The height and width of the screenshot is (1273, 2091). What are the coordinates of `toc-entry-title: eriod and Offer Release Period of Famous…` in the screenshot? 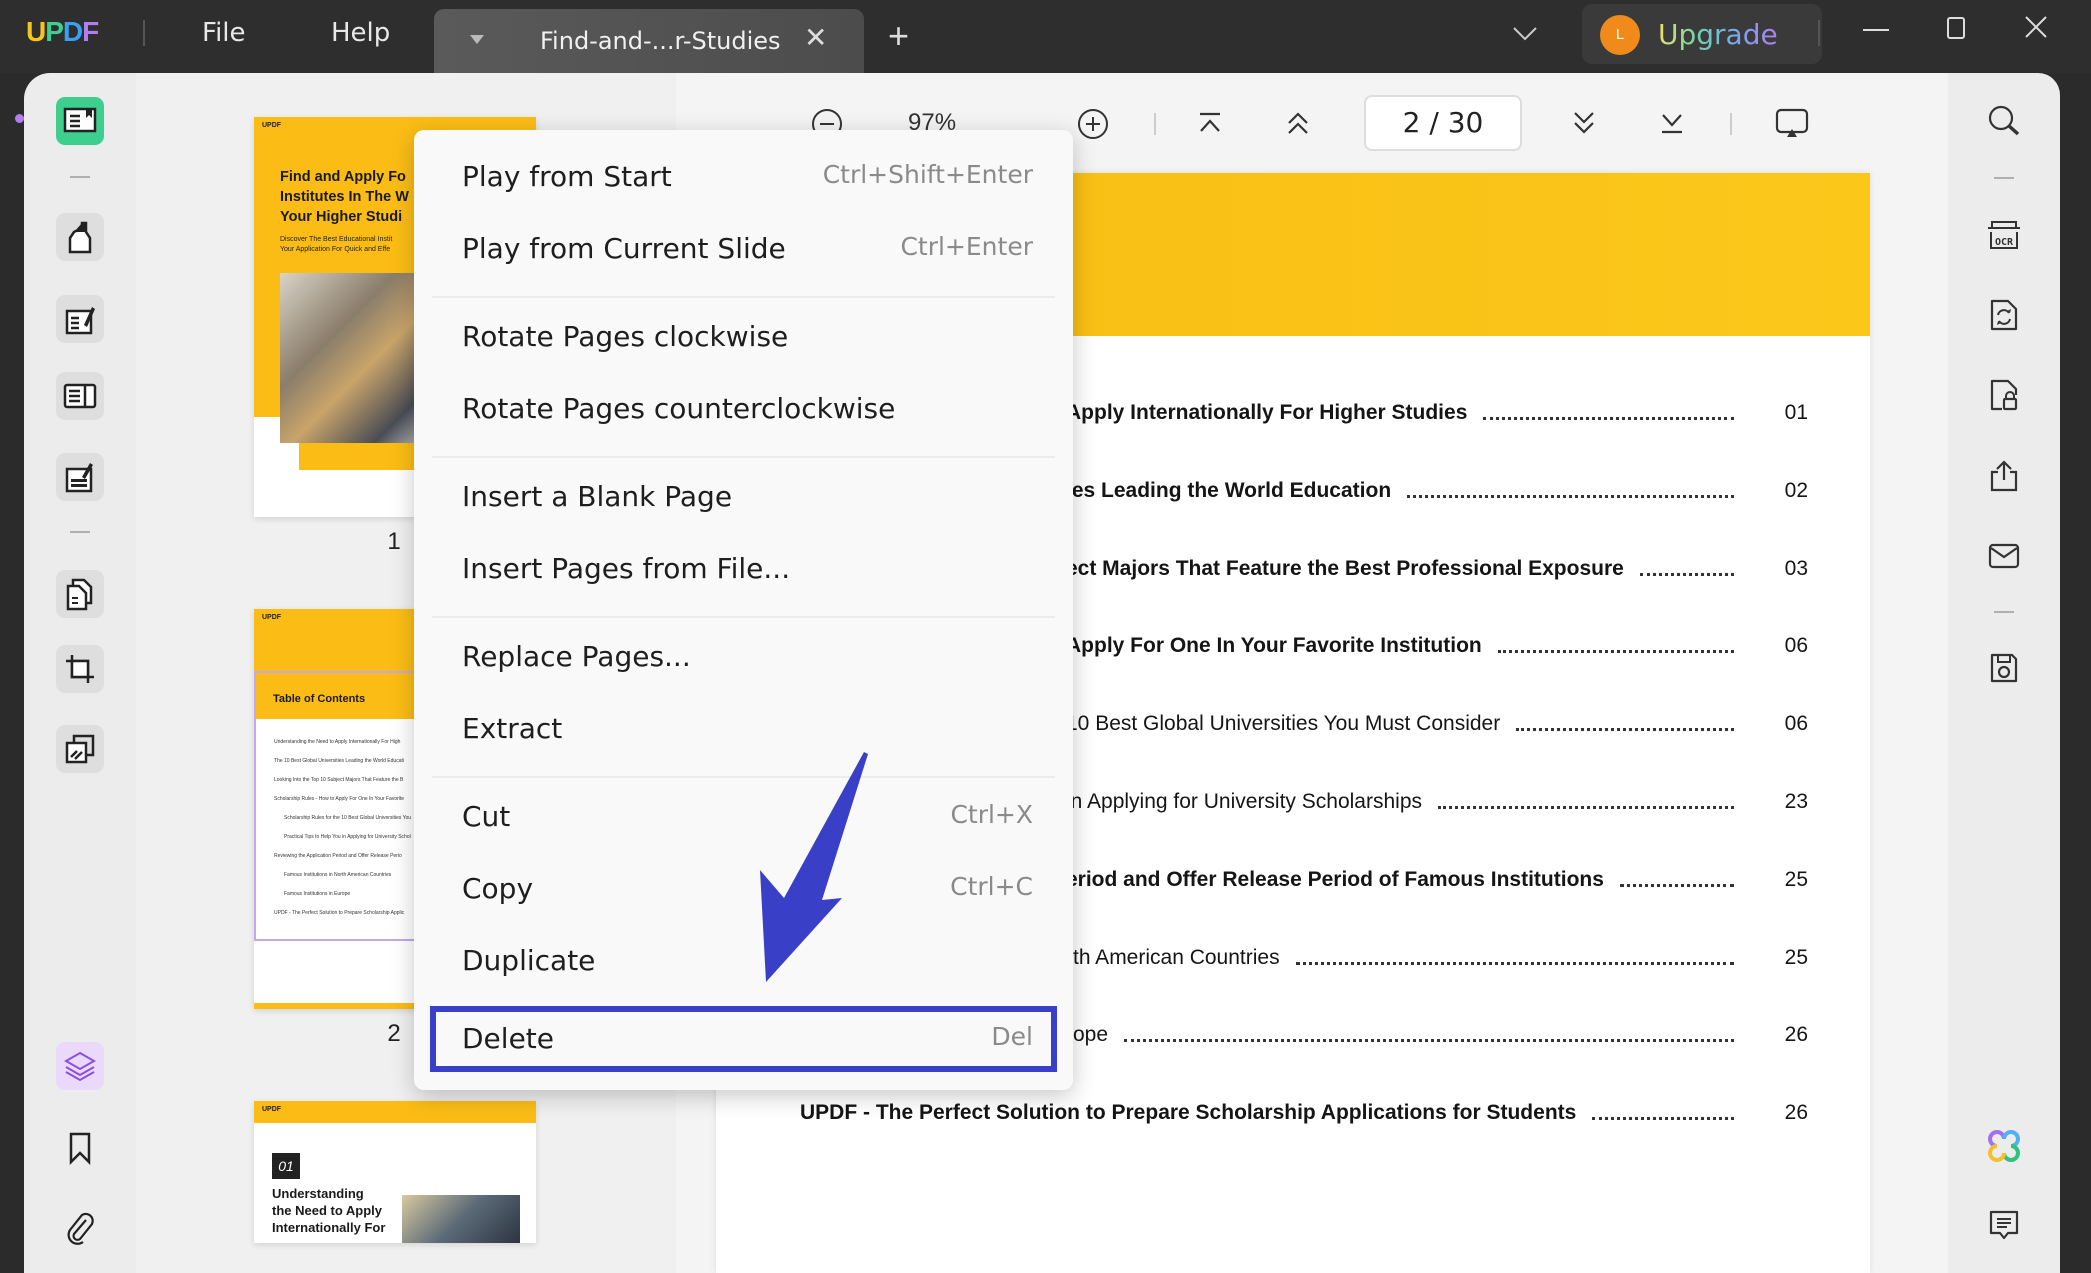 It's located at (1335, 879).